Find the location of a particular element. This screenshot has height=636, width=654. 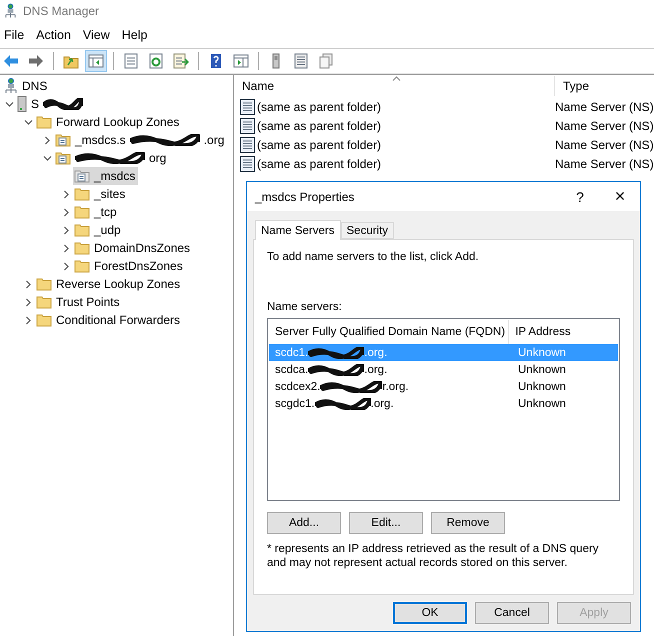

tree-node: _msdcs is located at coordinates (105, 176).